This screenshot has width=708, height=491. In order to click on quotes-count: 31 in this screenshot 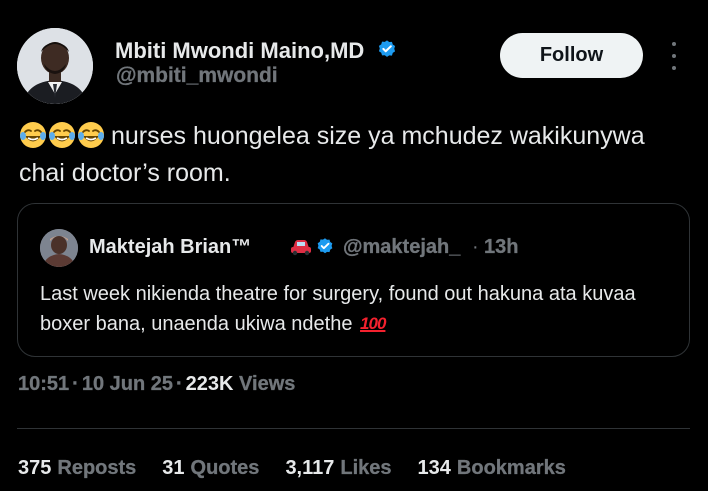, I will do `click(173, 468)`.